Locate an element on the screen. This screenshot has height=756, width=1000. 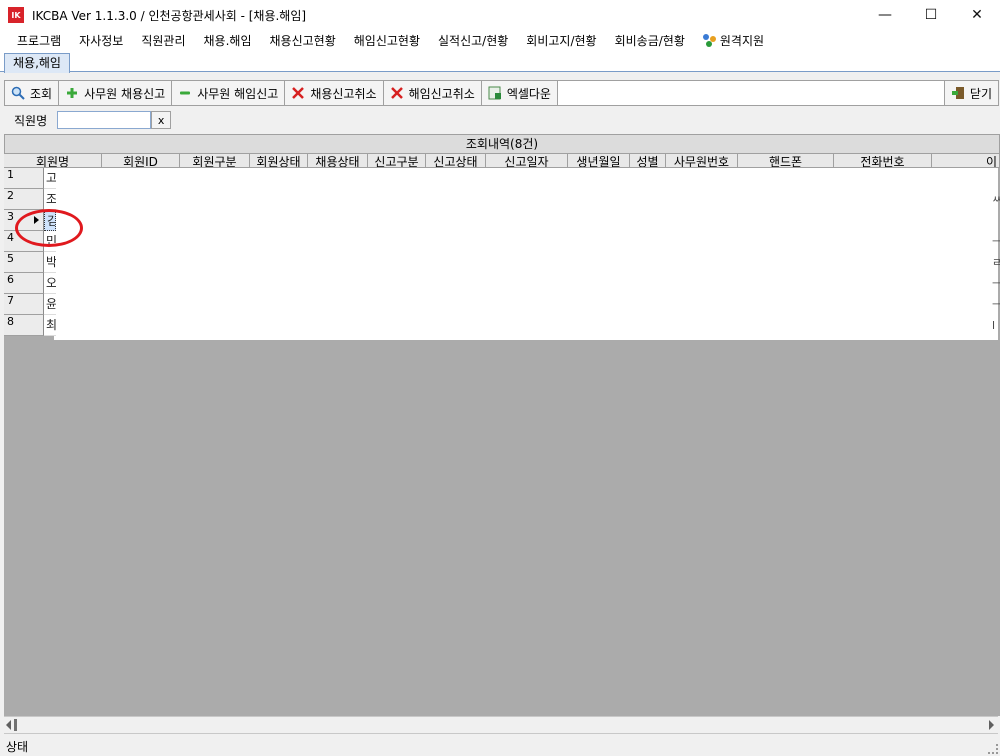
search-button: 조회 is located at coordinates (32, 93).